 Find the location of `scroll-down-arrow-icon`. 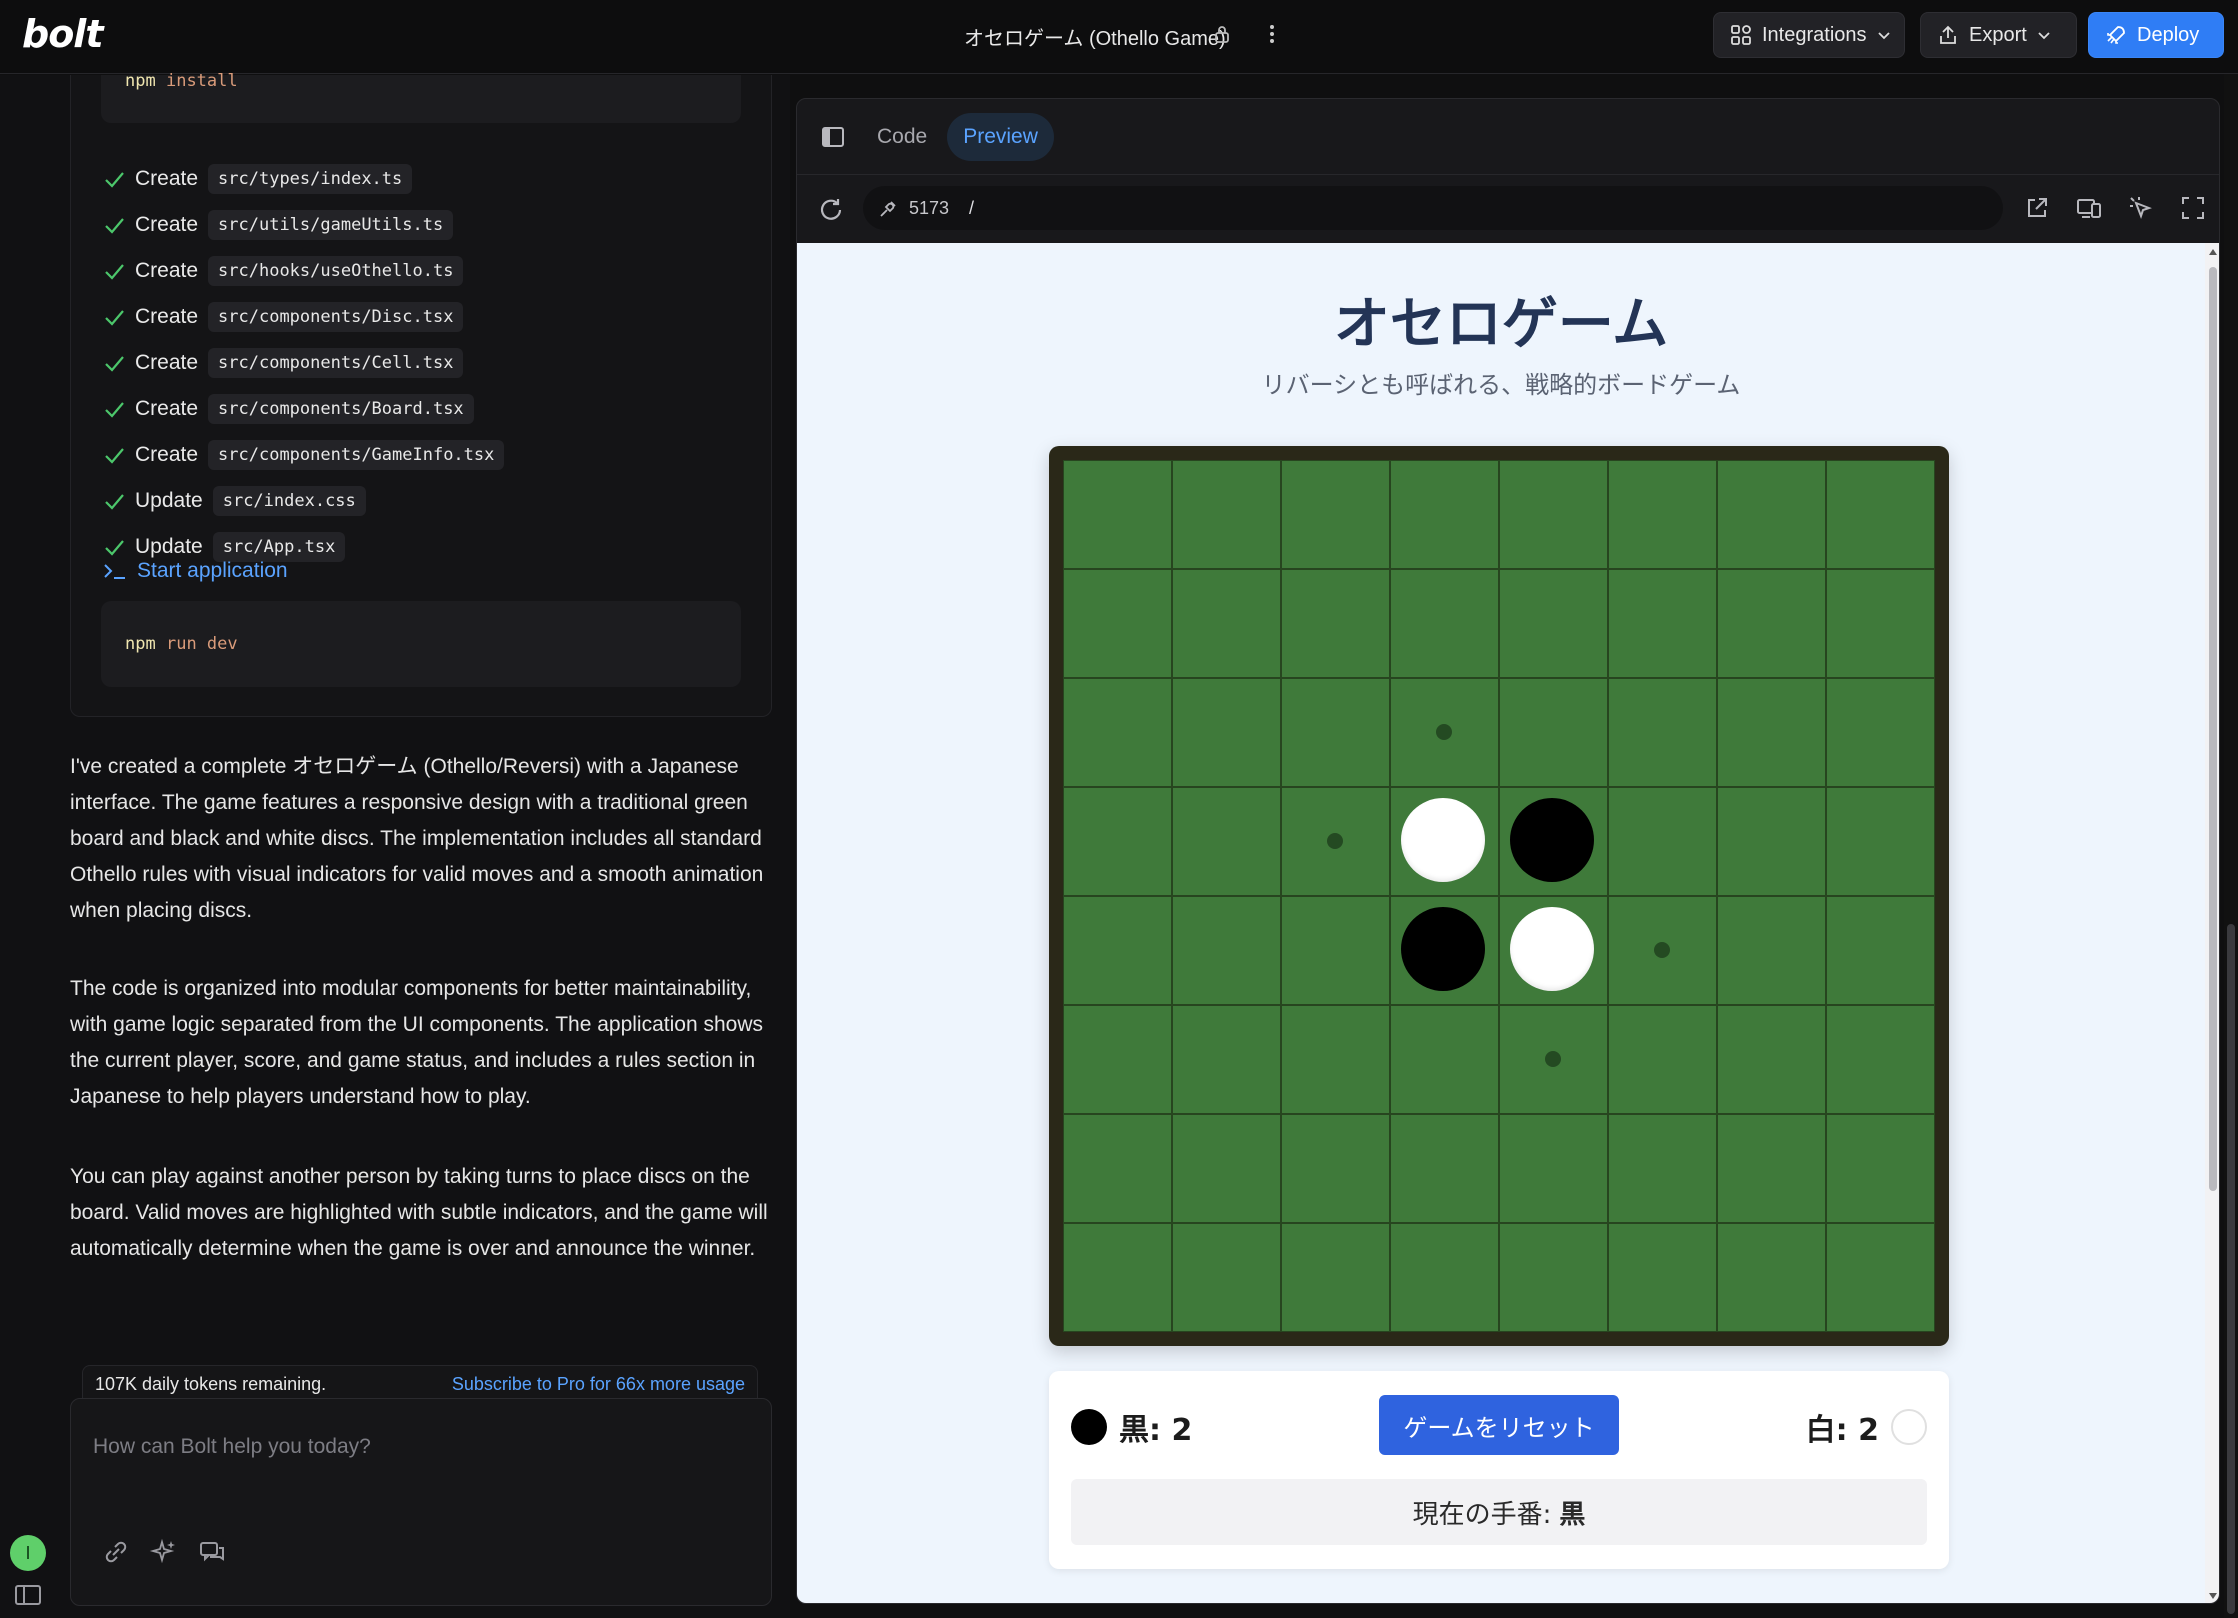

scroll-down-arrow-icon is located at coordinates (2213, 1596).